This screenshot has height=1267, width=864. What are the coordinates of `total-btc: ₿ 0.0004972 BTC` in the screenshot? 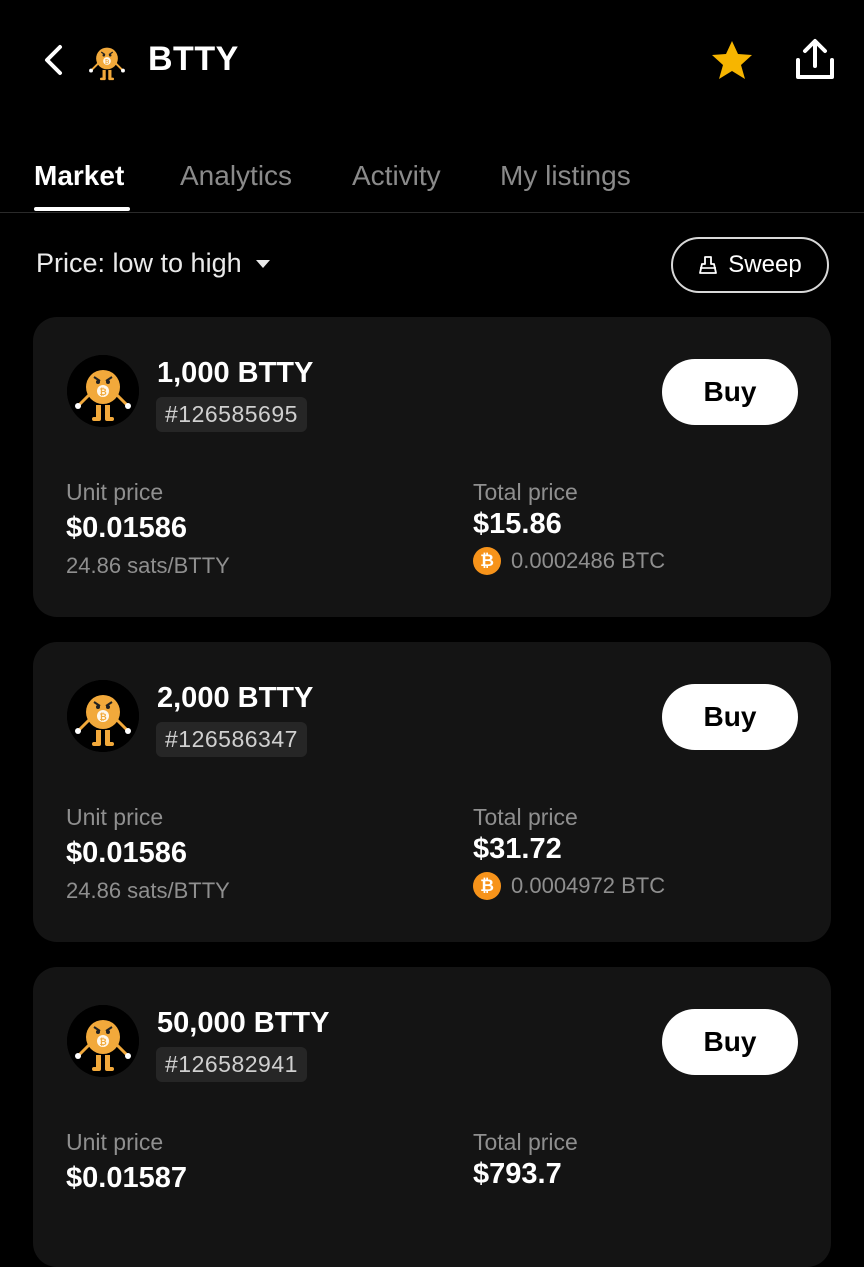 It's located at (569, 886).